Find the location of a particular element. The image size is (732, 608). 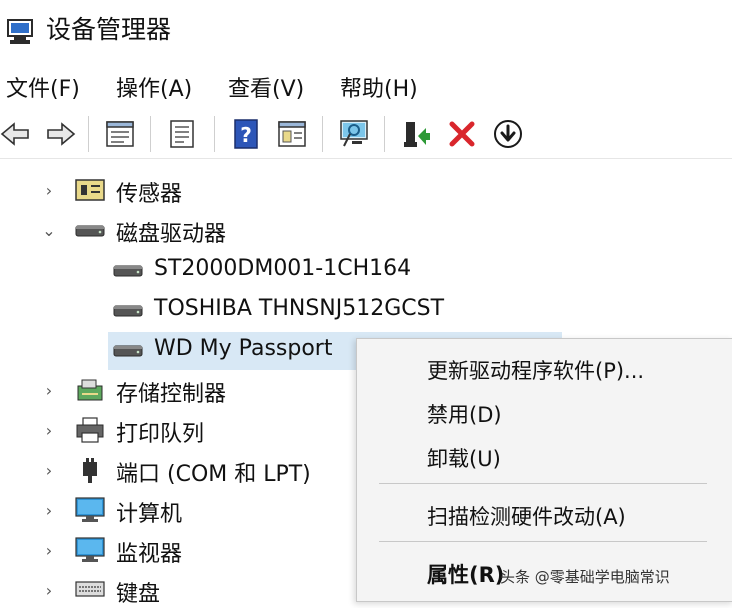

ctx-properties: 属性(R) is located at coordinates (465, 574).